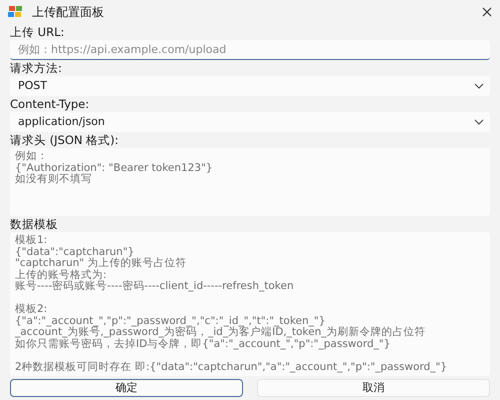 The width and height of the screenshot is (500, 400). What do you see at coordinates (64, 140) in the screenshot?
I see `field-label: 请求头 (JSON 格式):` at bounding box center [64, 140].